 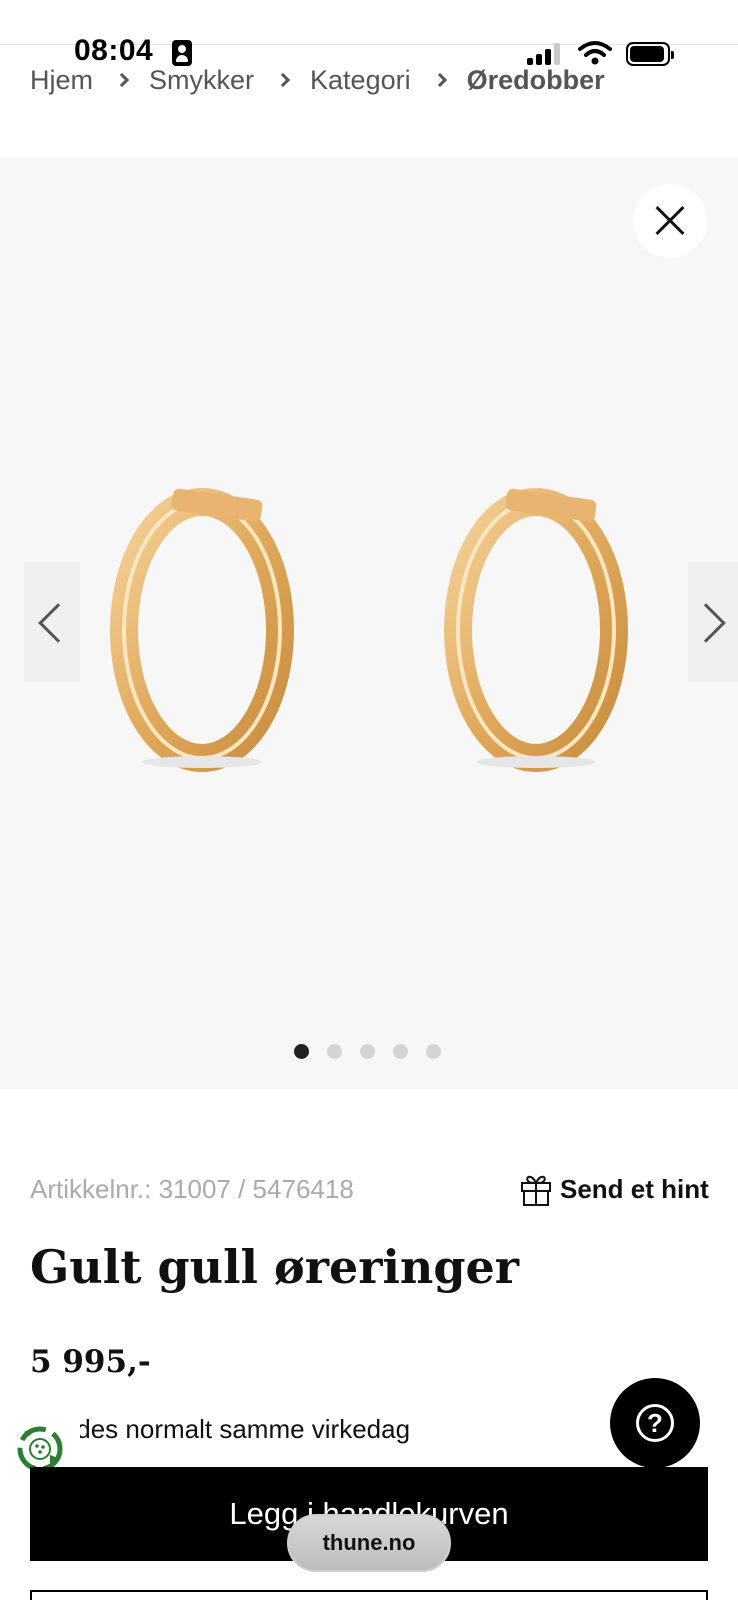 I want to click on breadcrumb-earrings: Øredobber, so click(x=535, y=79).